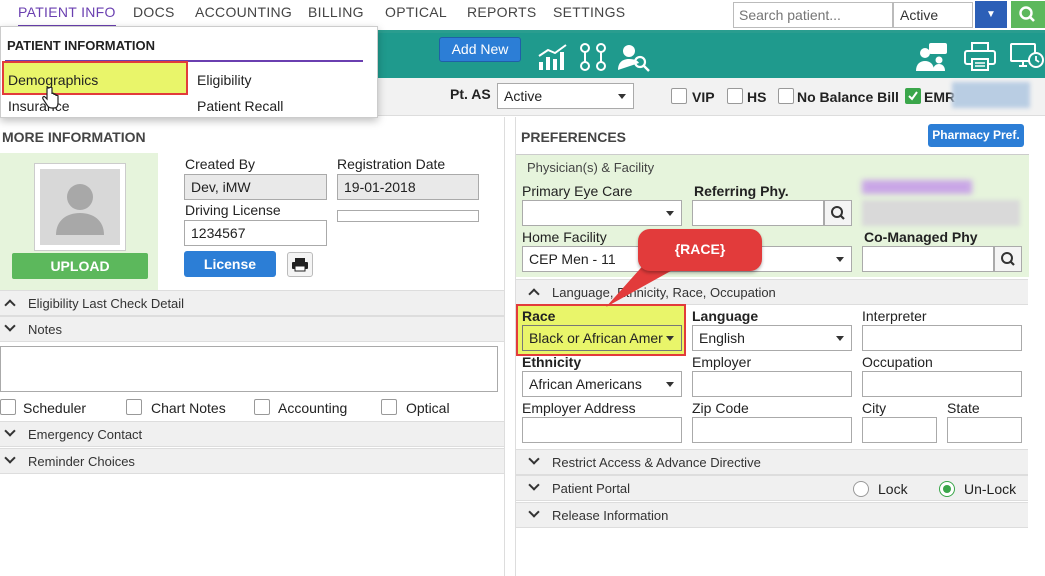  Describe the element at coordinates (80, 266) in the screenshot. I see `upload-button: UPLOAD` at that location.